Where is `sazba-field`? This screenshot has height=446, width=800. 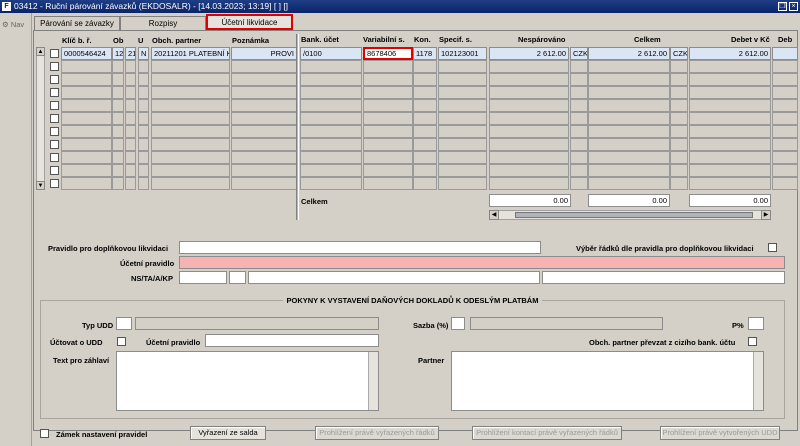 sazba-field is located at coordinates (458, 323).